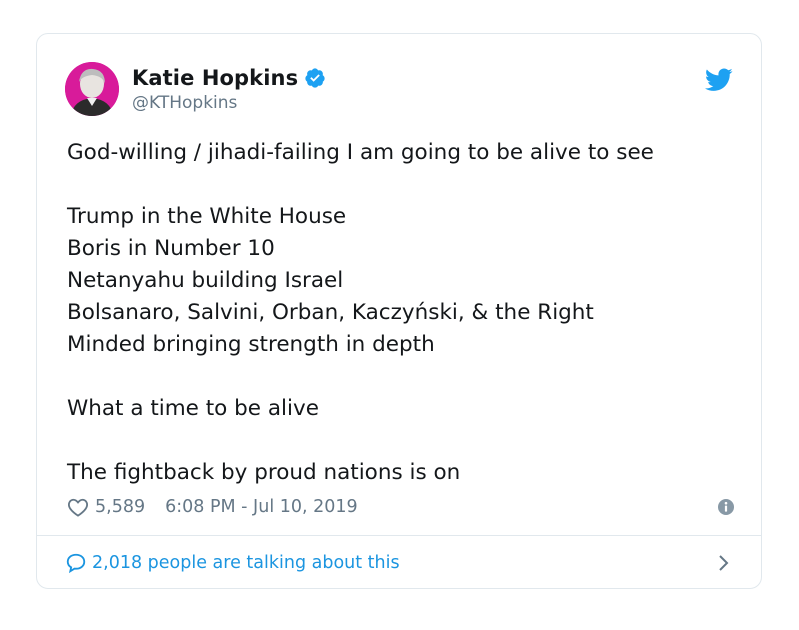 The width and height of the screenshot is (799, 630). I want to click on talking-about-text: 2,018 people are talking about this, so click(246, 563).